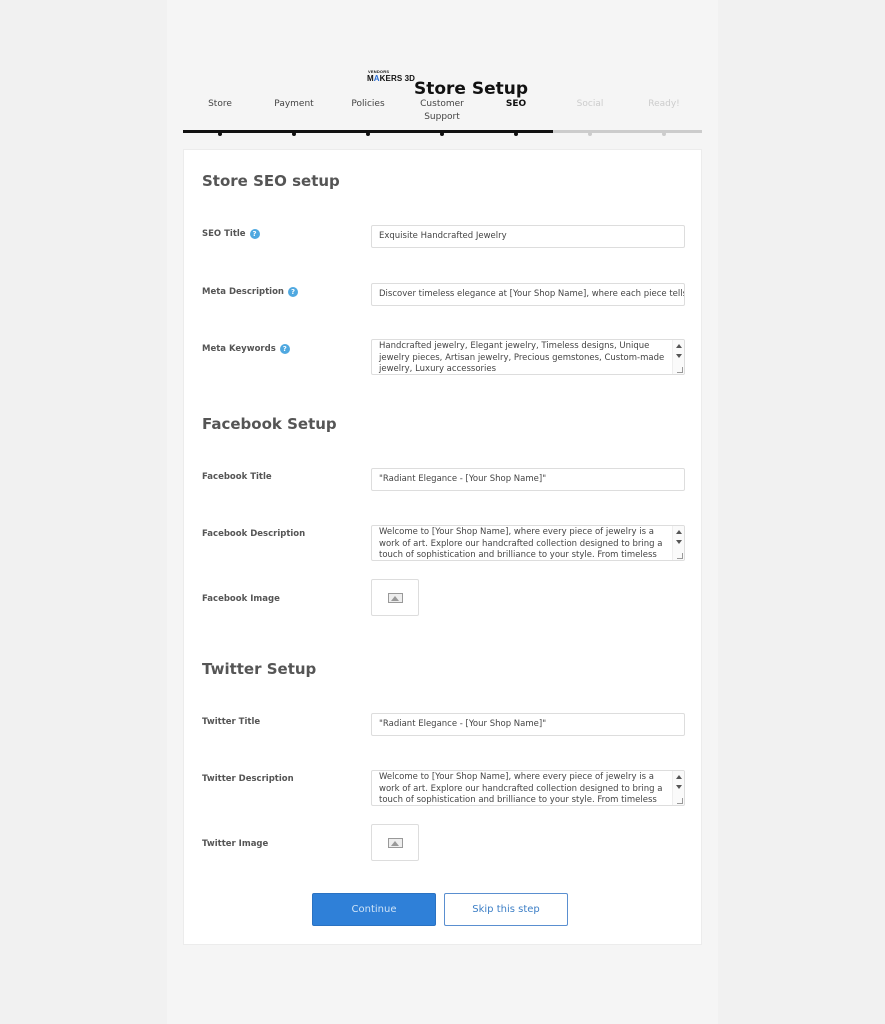 This screenshot has width=885, height=1024. I want to click on seo-title-label-text: SEO Title, so click(224, 234).